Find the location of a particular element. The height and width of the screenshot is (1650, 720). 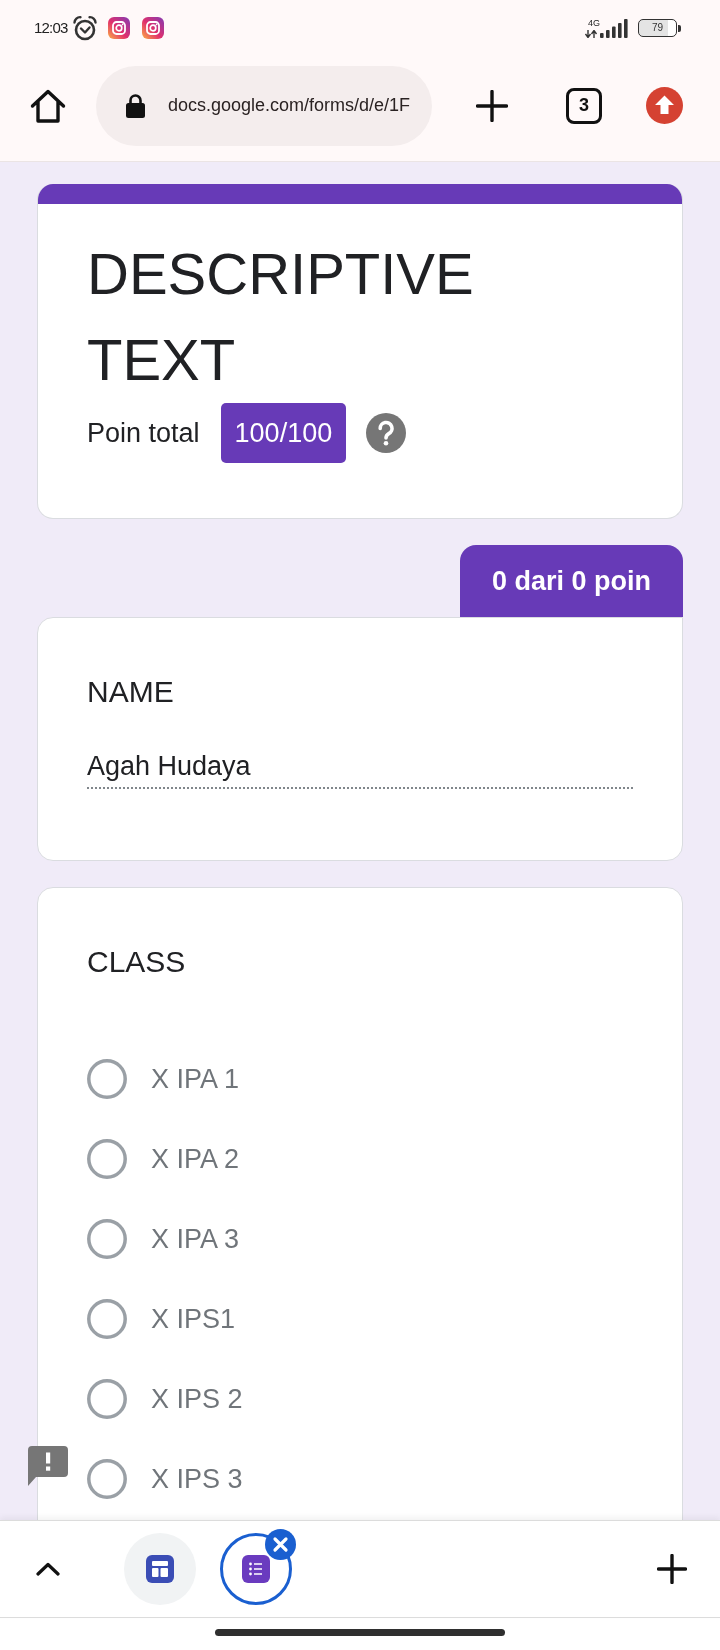

option-label: X IPS1 is located at coordinates (193, 1319).